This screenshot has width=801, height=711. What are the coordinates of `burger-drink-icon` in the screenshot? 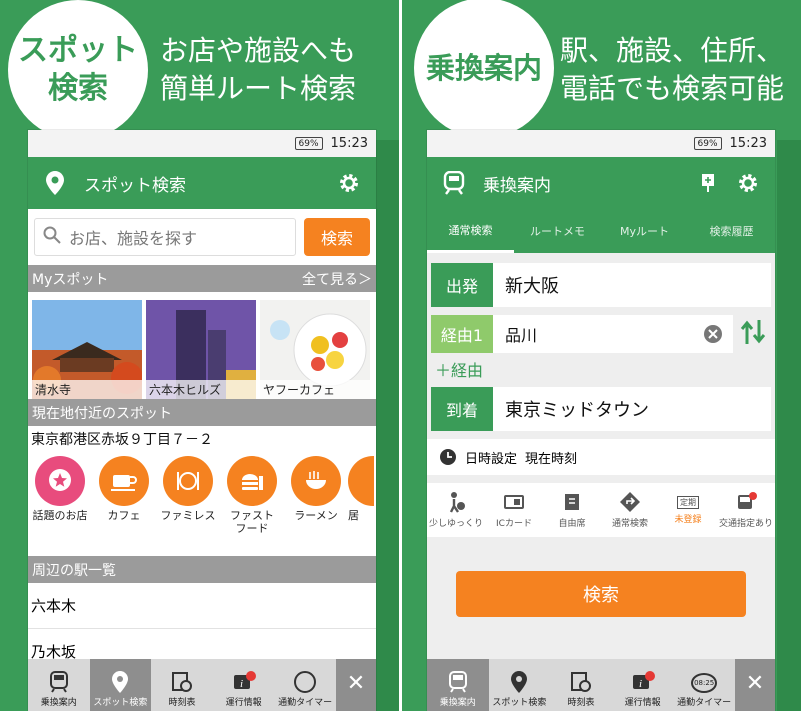 It's located at (252, 482).